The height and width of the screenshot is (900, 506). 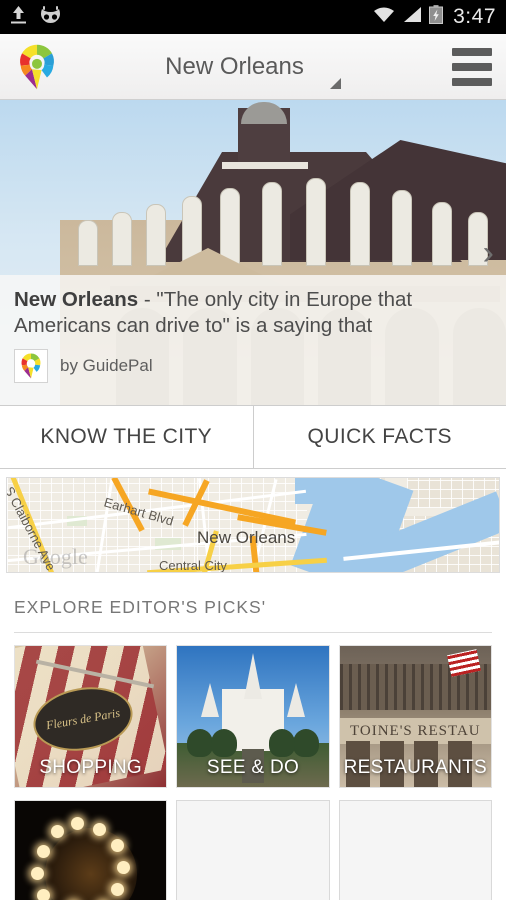 What do you see at coordinates (127, 437) in the screenshot?
I see `tab-know-the-city: KNOW THE CITY` at bounding box center [127, 437].